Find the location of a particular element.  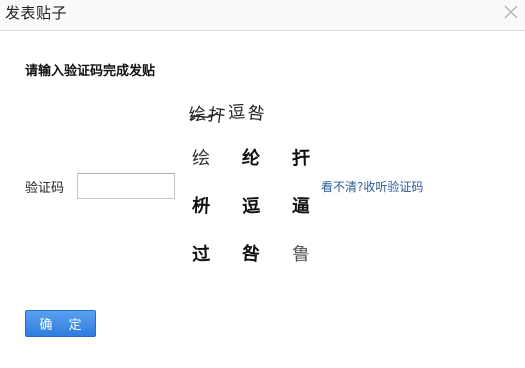

captcha-char-button: 纶 is located at coordinates (253, 158).